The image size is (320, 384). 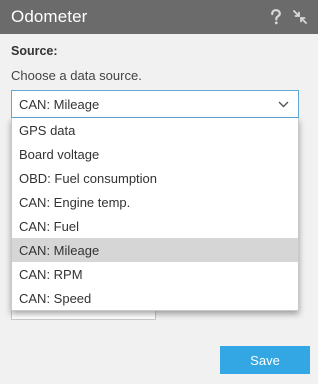 What do you see at coordinates (155, 298) in the screenshot?
I see `option-can-speed: CAN: Speed` at bounding box center [155, 298].